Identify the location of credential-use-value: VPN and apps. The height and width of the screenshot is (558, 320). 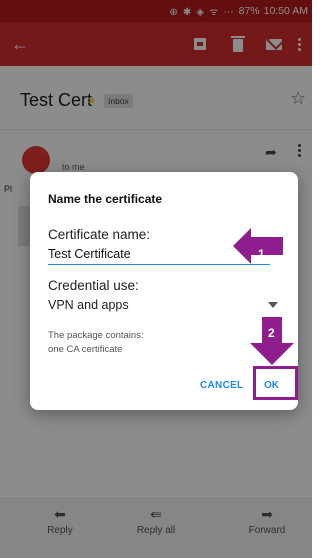
(88, 305).